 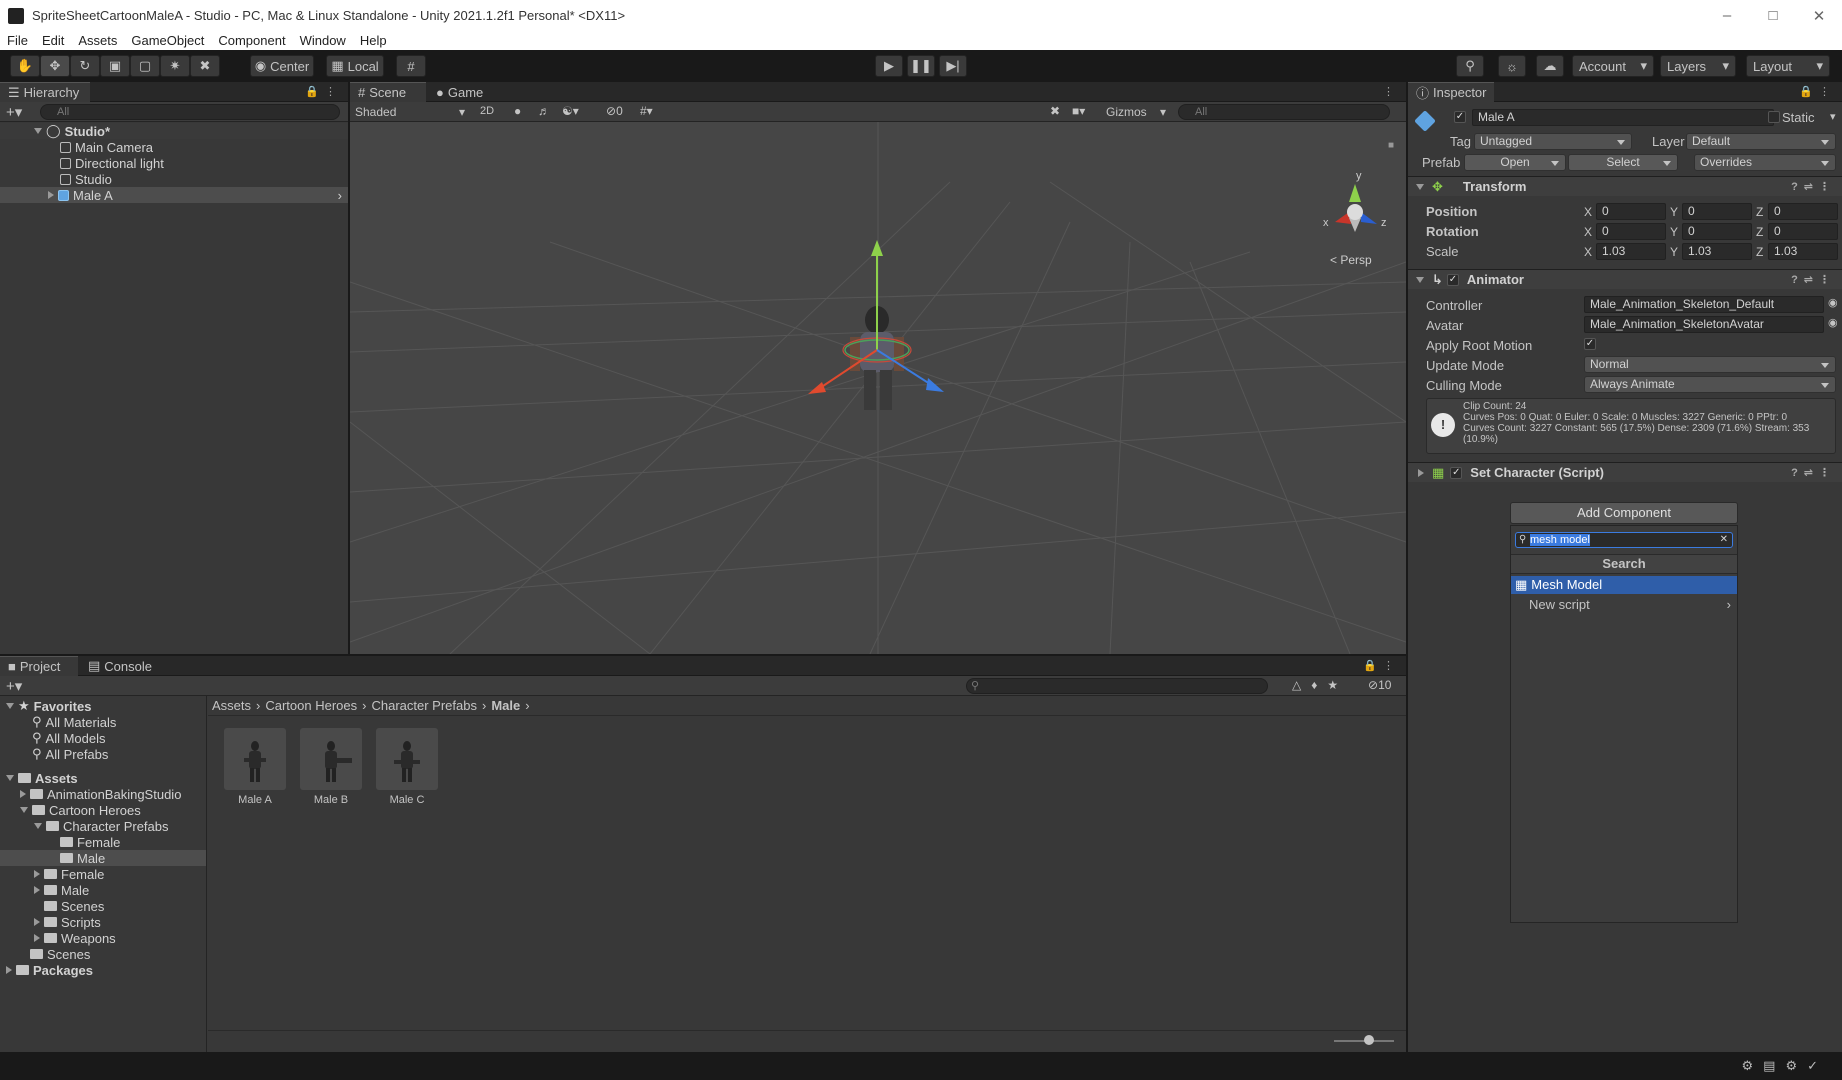 I want to click on scale-y-field: 1.03, so click(x=1717, y=251).